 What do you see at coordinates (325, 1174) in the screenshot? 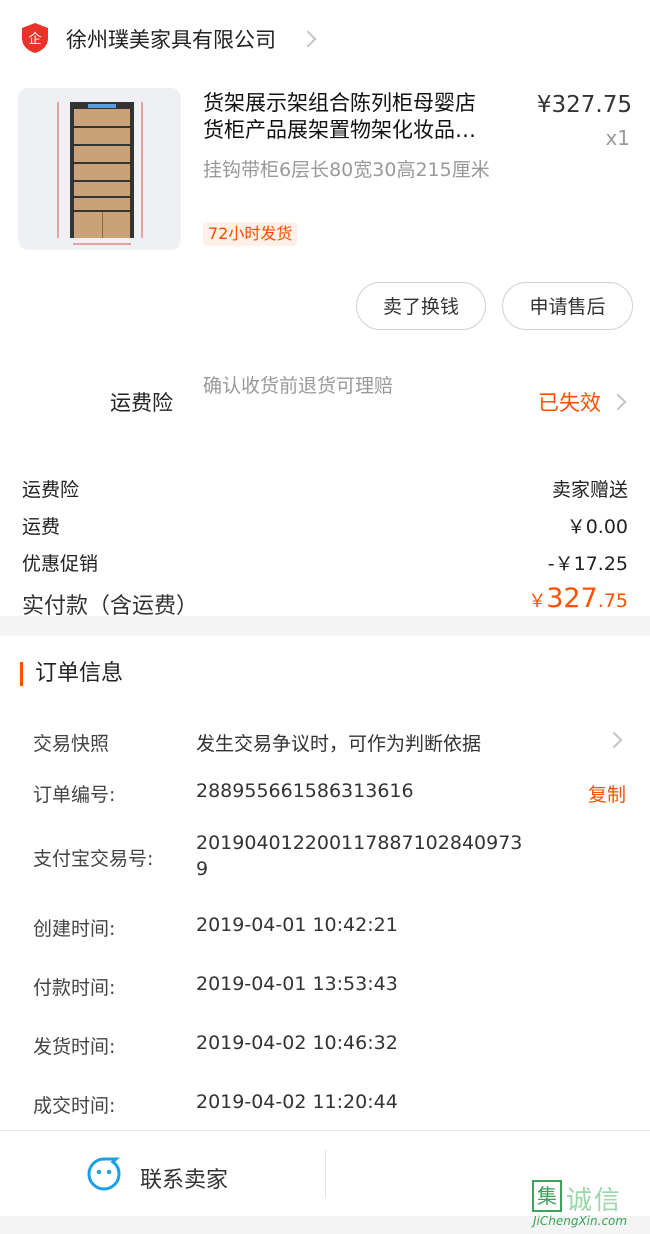
I see `bottom-bar-separator` at bounding box center [325, 1174].